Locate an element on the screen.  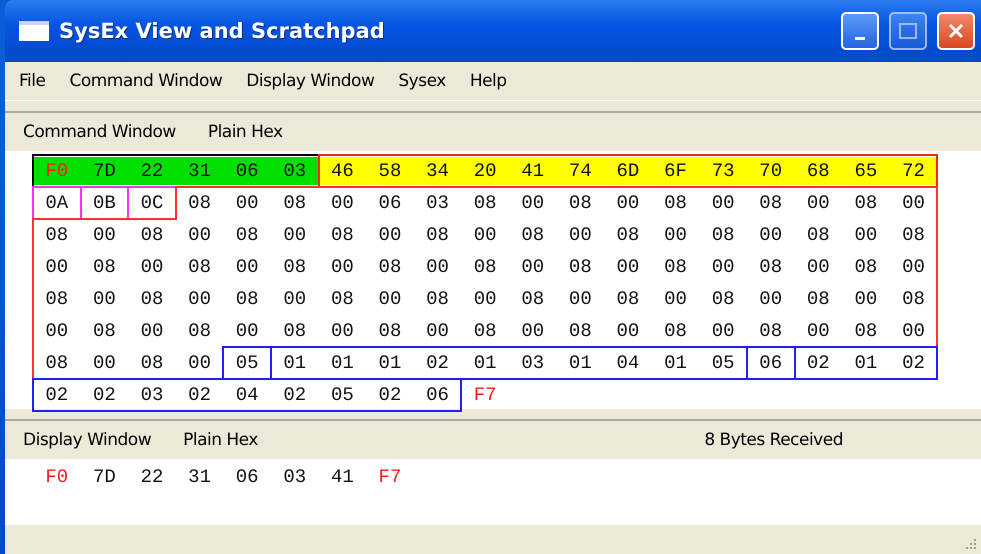
hex-byte: 20 is located at coordinates (485, 171).